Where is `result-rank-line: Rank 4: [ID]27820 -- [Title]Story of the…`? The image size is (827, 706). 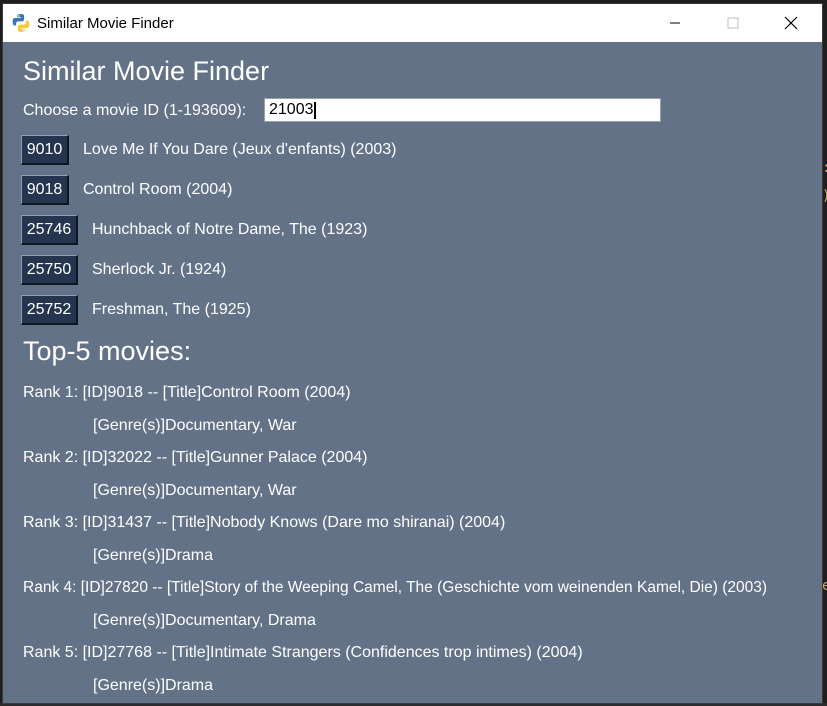 result-rank-line: Rank 4: [ID]27820 -- [Title]Story of the… is located at coordinates (395, 587).